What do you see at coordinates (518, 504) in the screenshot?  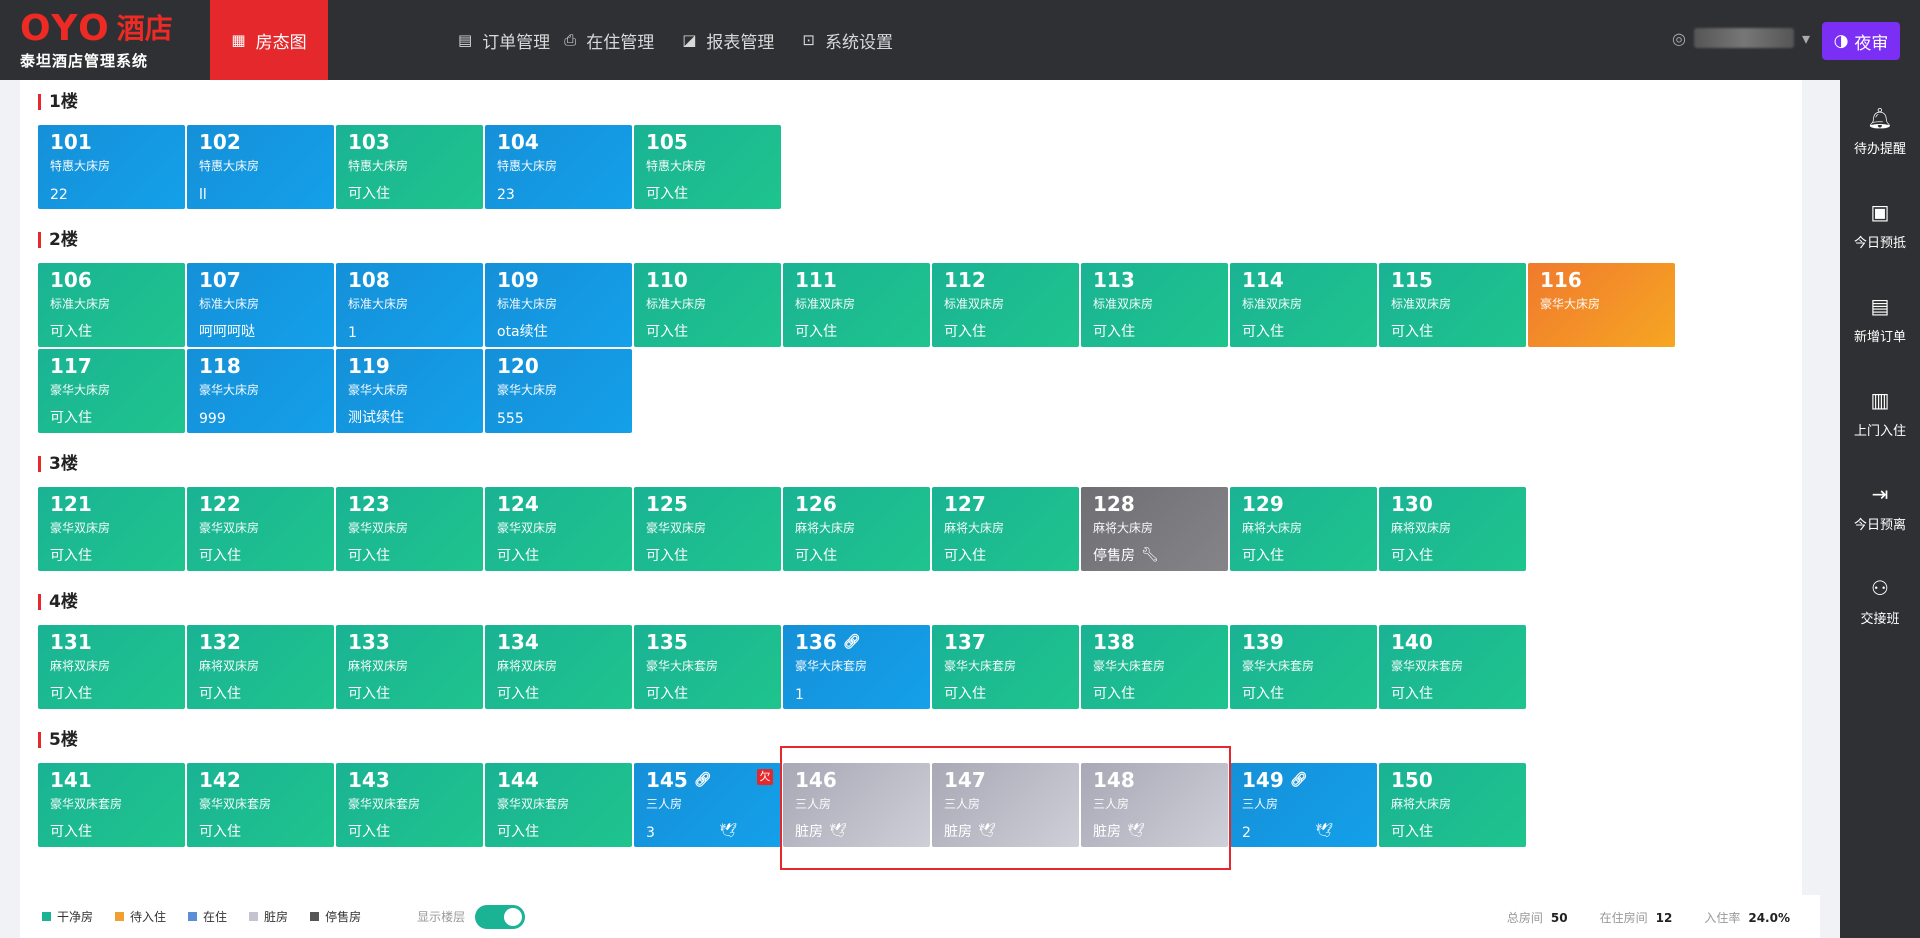 I see `room-number-text: 124` at bounding box center [518, 504].